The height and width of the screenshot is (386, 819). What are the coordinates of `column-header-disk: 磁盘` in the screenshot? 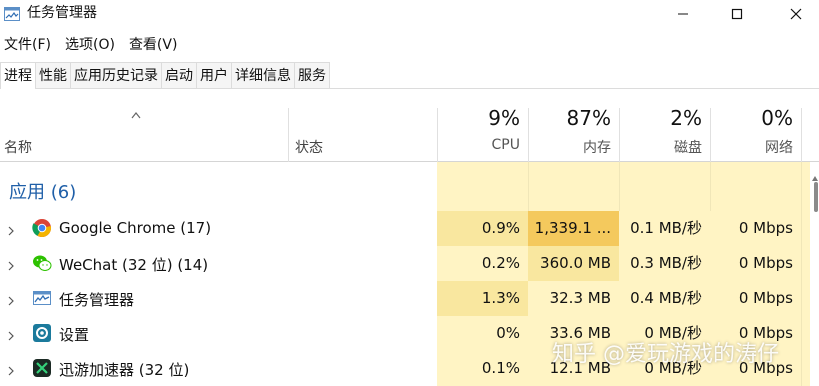 It's located at (662, 147).